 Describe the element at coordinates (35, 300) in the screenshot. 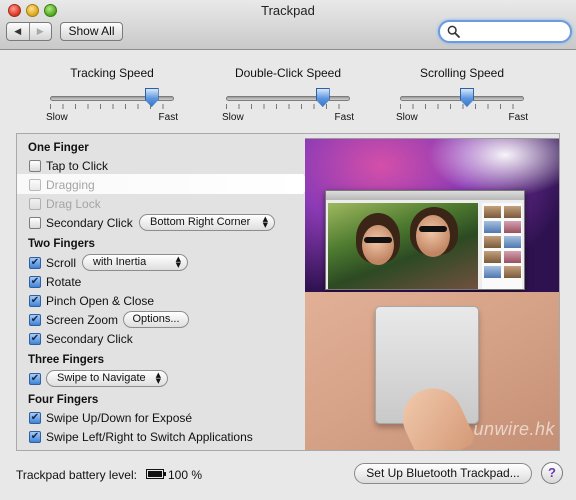

I see `pinch-checkbox` at that location.